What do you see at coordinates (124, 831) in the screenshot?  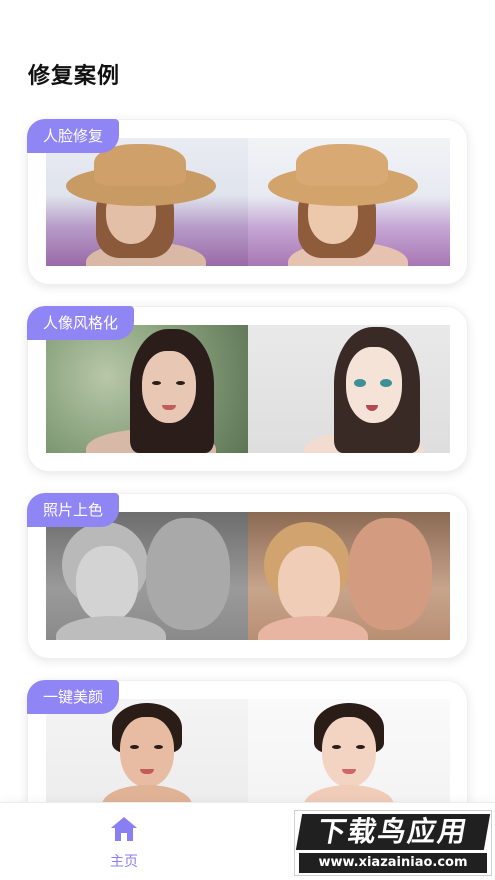 I see `home-icon` at bounding box center [124, 831].